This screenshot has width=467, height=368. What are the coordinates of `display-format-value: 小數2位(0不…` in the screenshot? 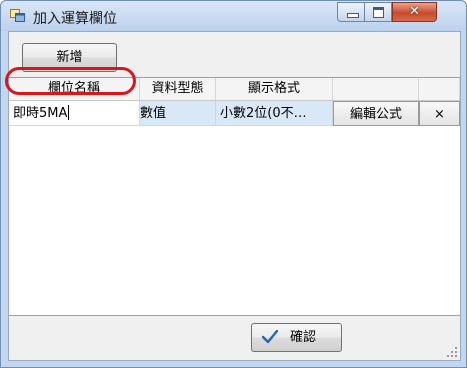 It's located at (263, 113).